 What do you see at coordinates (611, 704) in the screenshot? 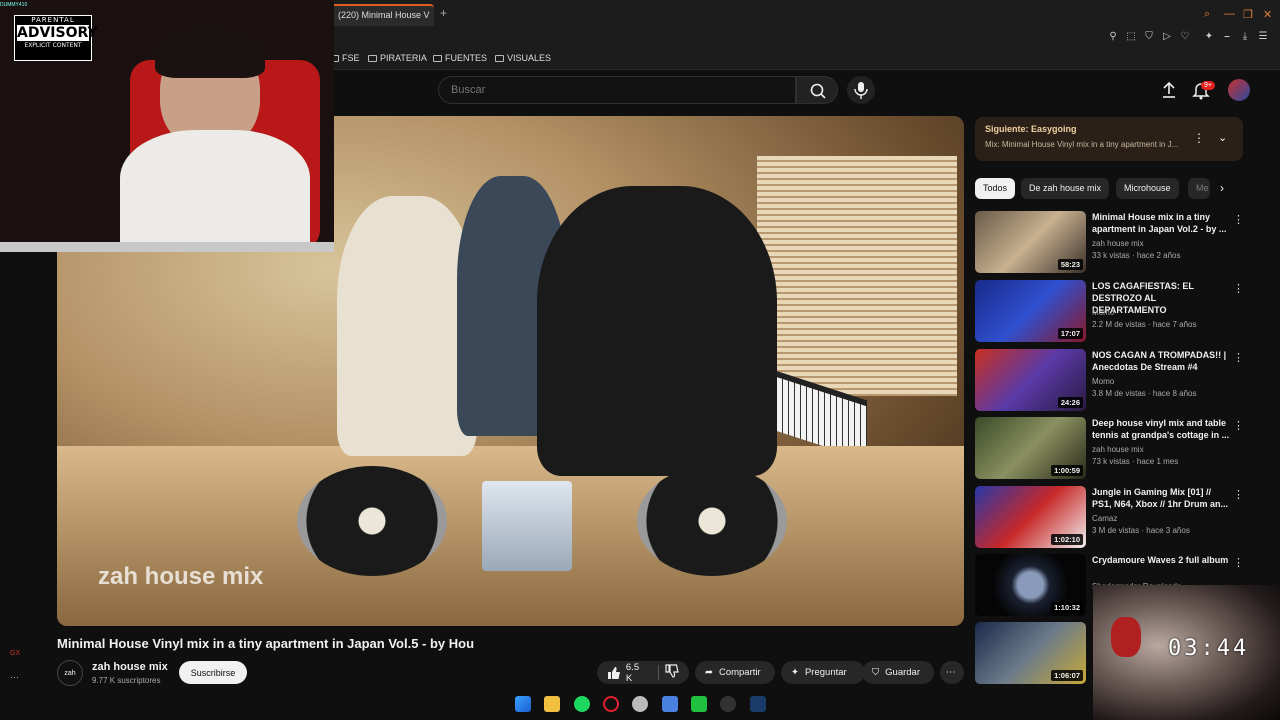
I see `opera-gx-icon` at bounding box center [611, 704].